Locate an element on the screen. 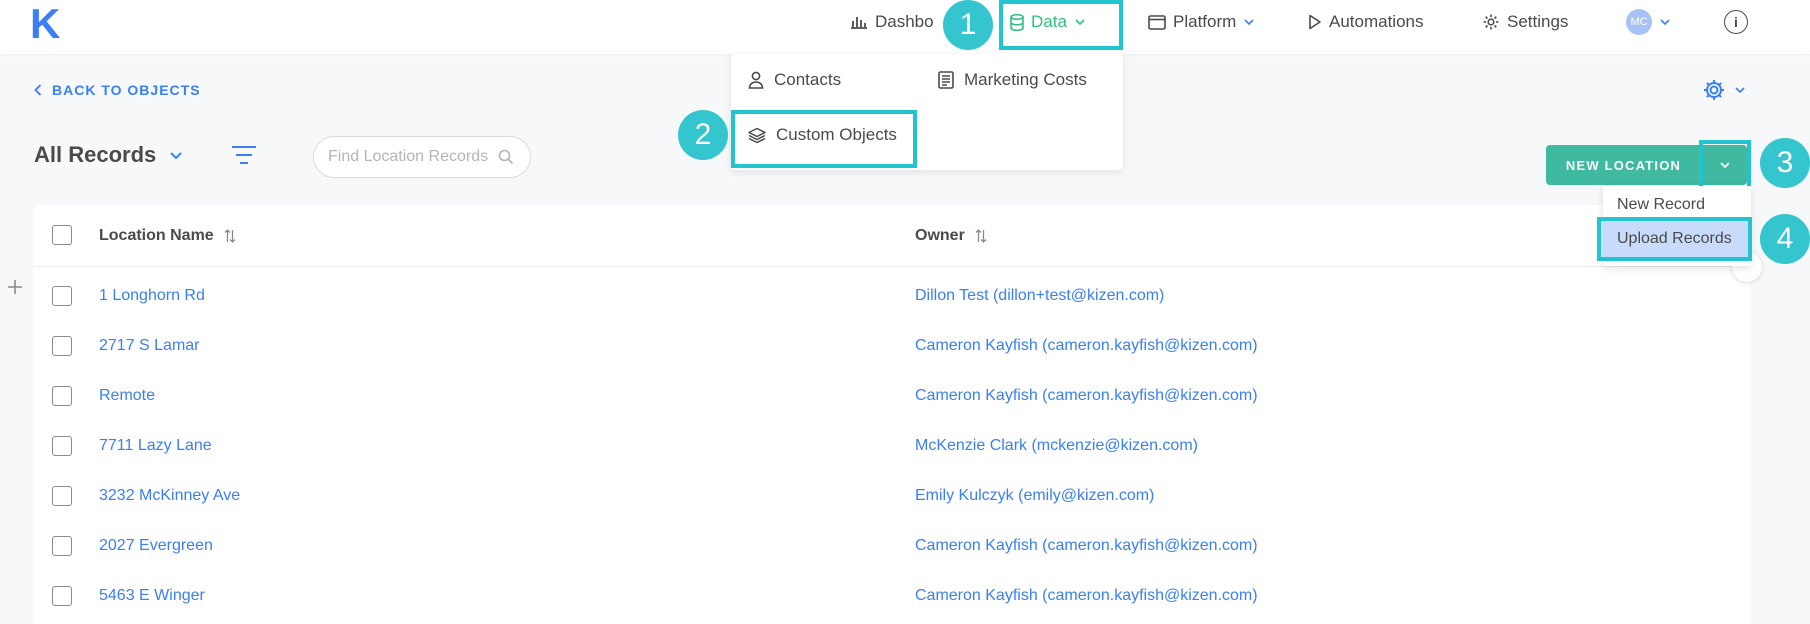 The image size is (1810, 624). owner-link: Emily Kulczyk (emily@kizen.com) is located at coordinates (1034, 496).